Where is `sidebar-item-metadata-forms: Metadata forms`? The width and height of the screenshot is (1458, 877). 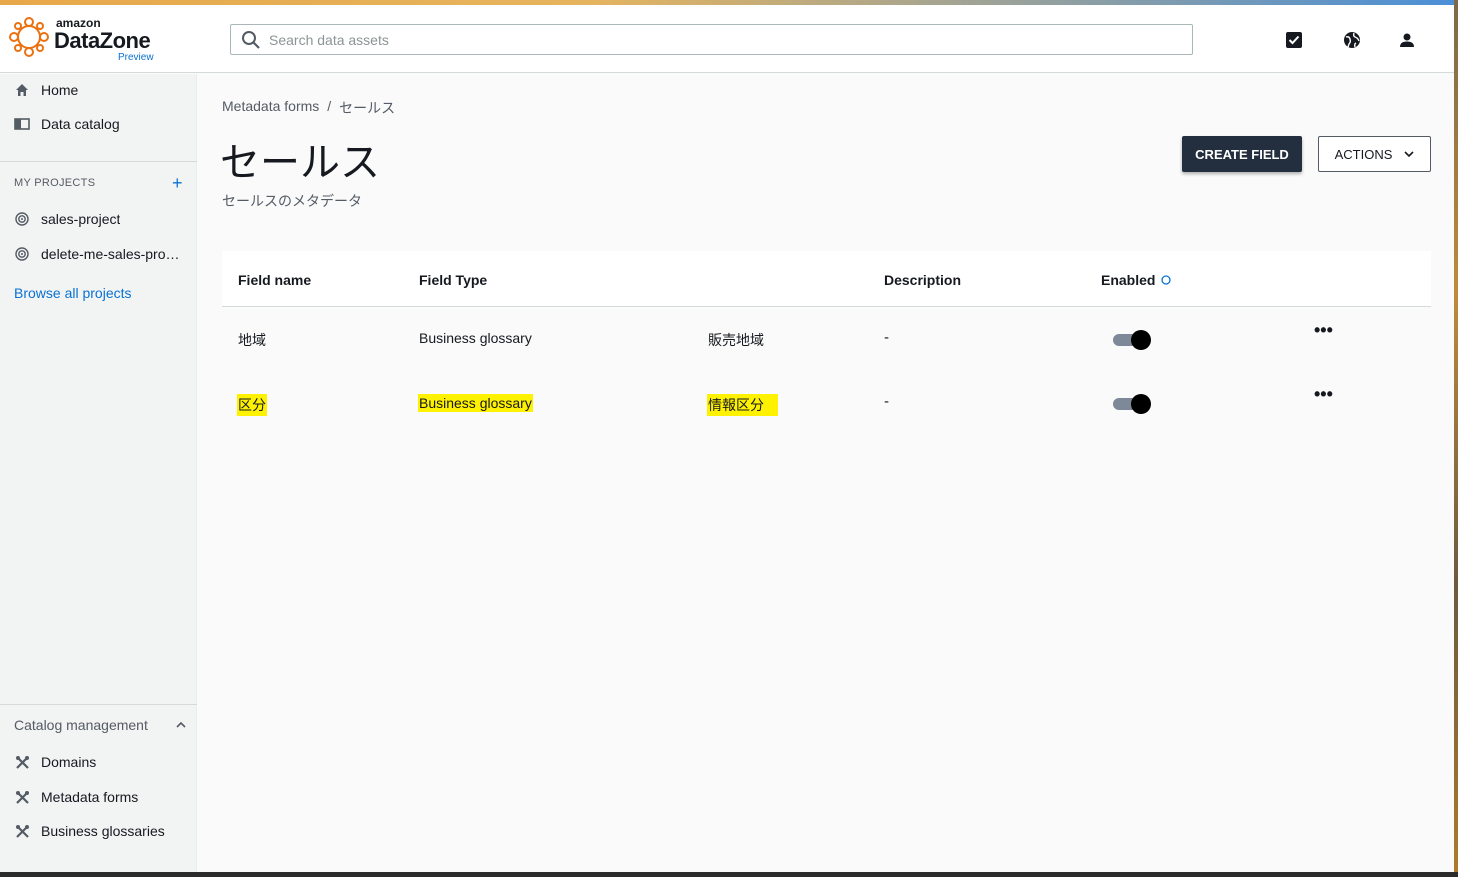 sidebar-item-metadata-forms: Metadata forms is located at coordinates (98, 797).